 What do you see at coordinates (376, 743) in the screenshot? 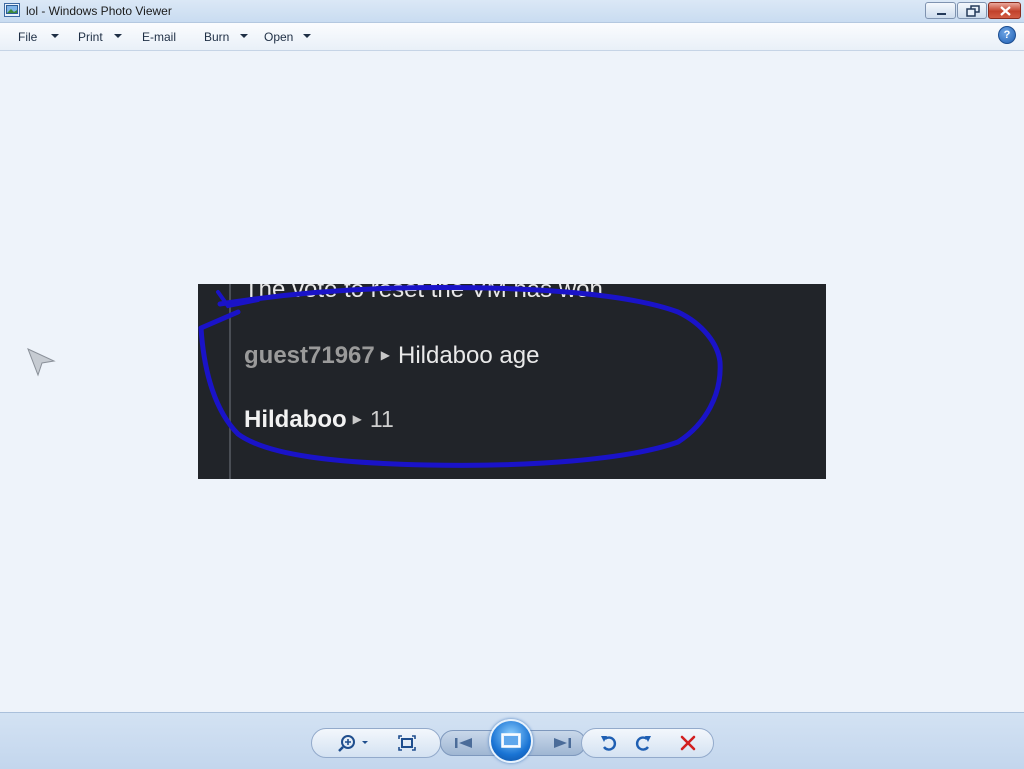
I see `zoom-group` at bounding box center [376, 743].